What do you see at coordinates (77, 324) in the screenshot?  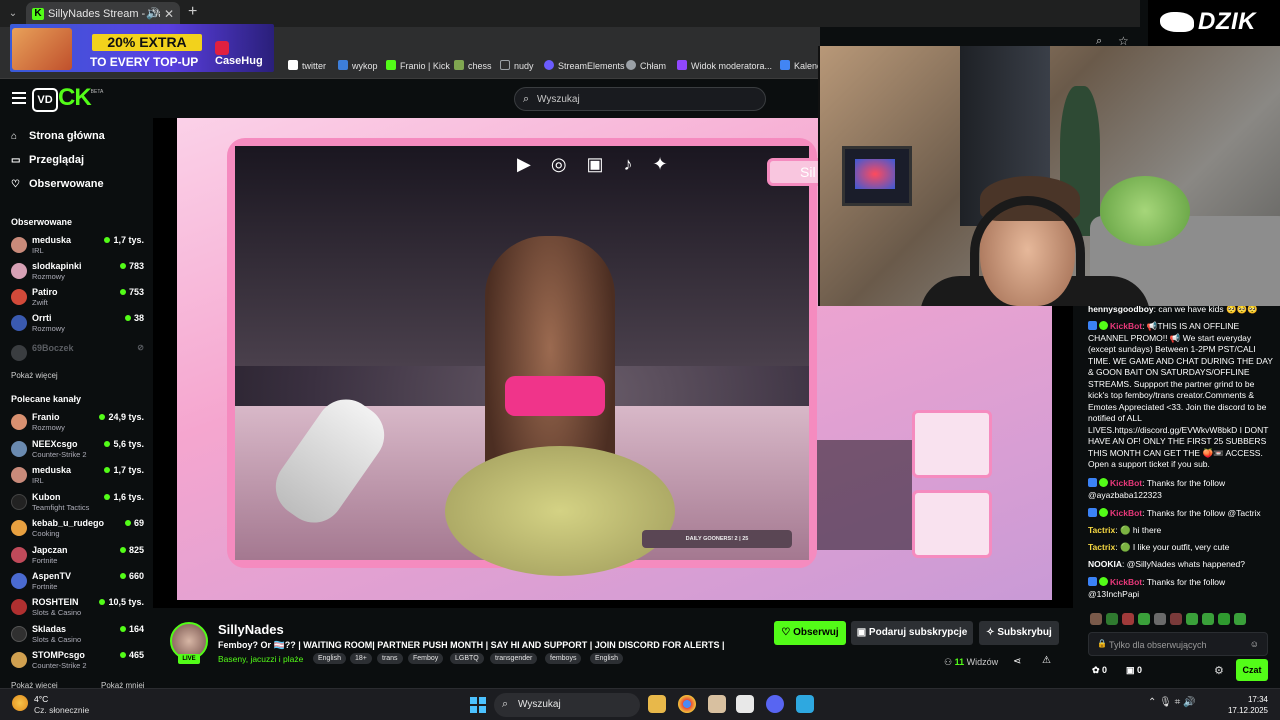 I see `followed-channel: Orrti Rozmowy 38` at bounding box center [77, 324].